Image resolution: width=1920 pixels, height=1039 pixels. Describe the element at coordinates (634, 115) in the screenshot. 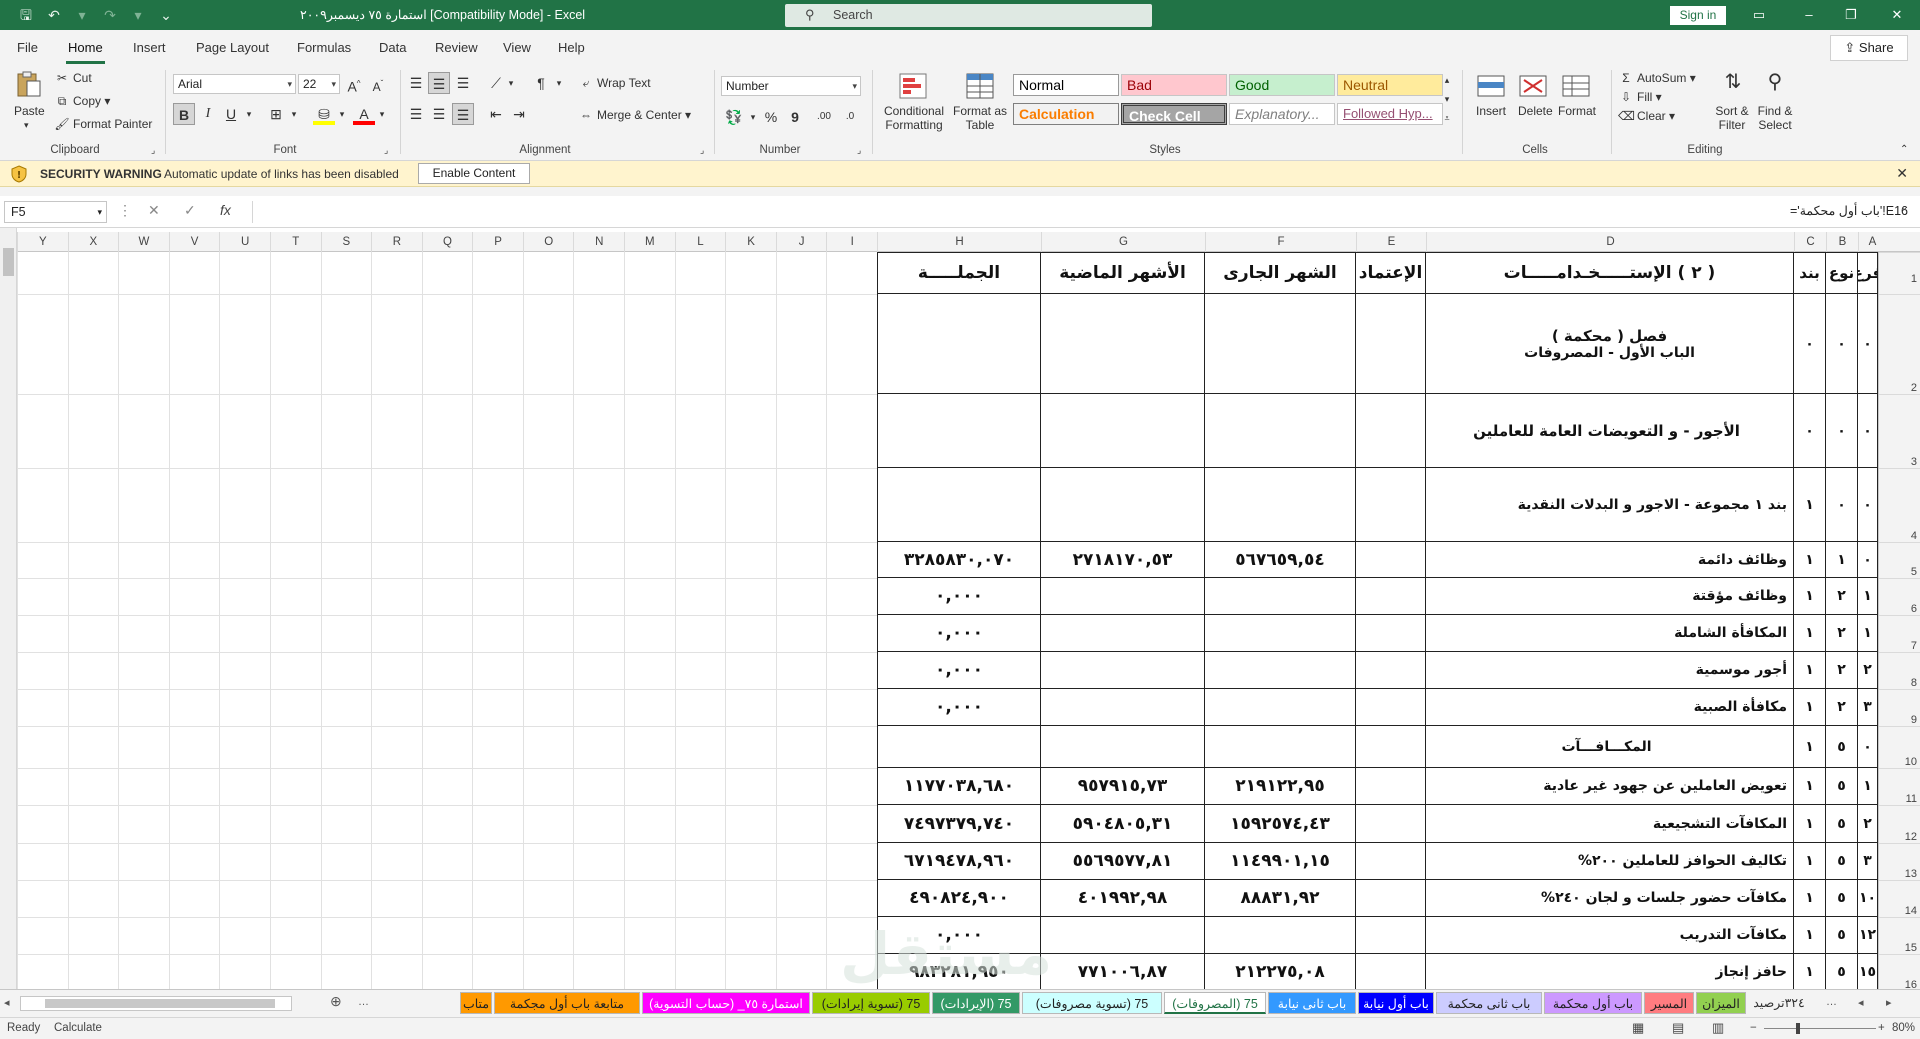

I see `merge-center-button: ⇔ Merge & Center ▾` at that location.